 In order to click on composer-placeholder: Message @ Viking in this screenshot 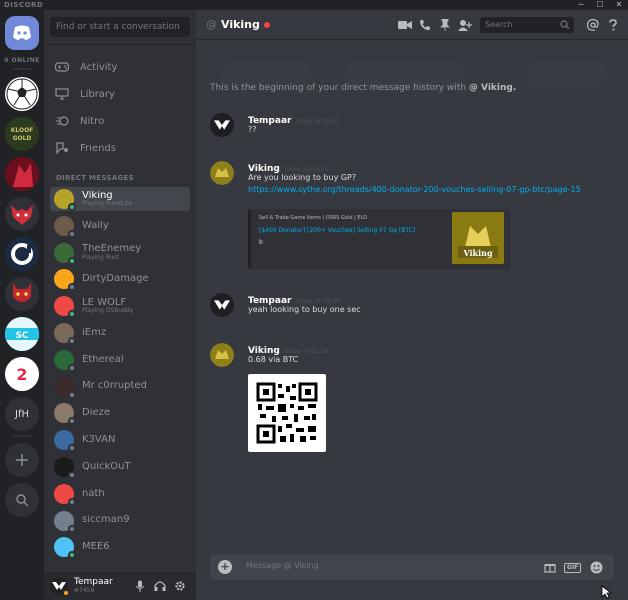, I will do `click(282, 565)`.